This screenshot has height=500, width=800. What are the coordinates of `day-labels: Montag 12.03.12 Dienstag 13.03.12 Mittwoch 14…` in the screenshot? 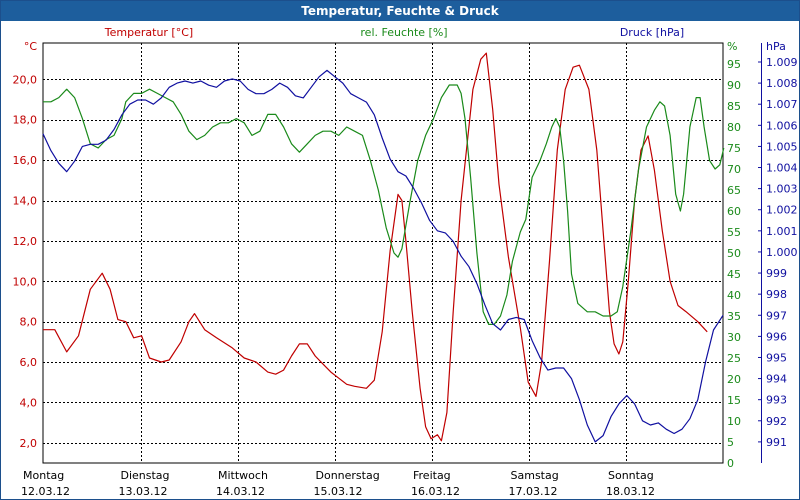 It's located at (338, 483).